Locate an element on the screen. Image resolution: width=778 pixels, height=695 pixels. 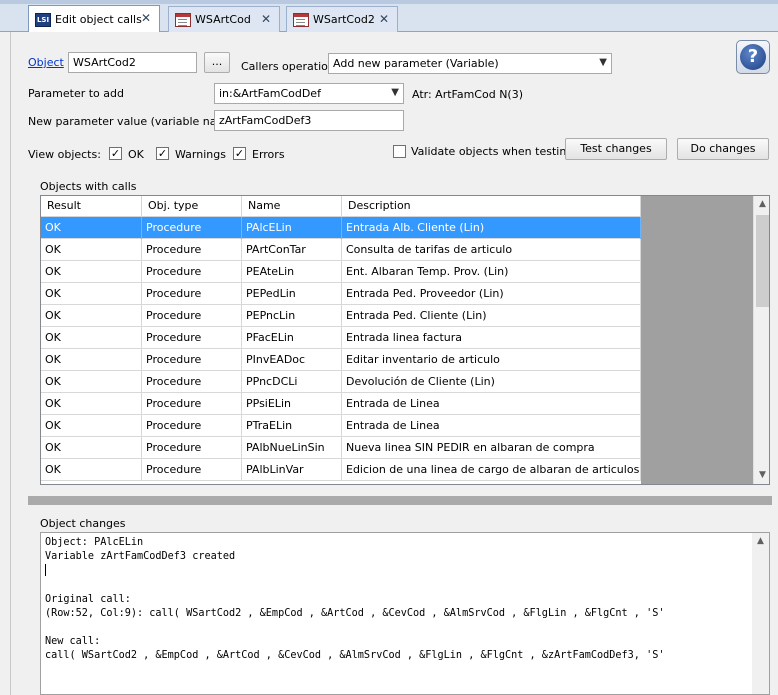
grid-header: Result Obj. type Name Description is located at coordinates (341, 206).